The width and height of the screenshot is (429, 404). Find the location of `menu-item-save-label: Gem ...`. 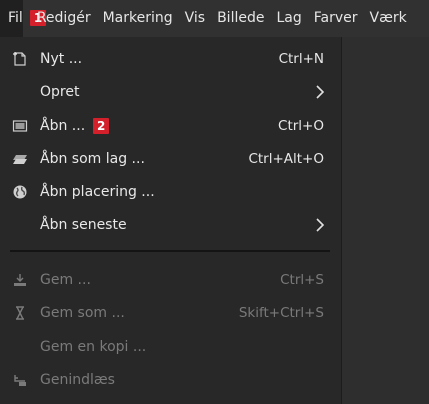

menu-item-save-label: Gem ... is located at coordinates (65, 279).